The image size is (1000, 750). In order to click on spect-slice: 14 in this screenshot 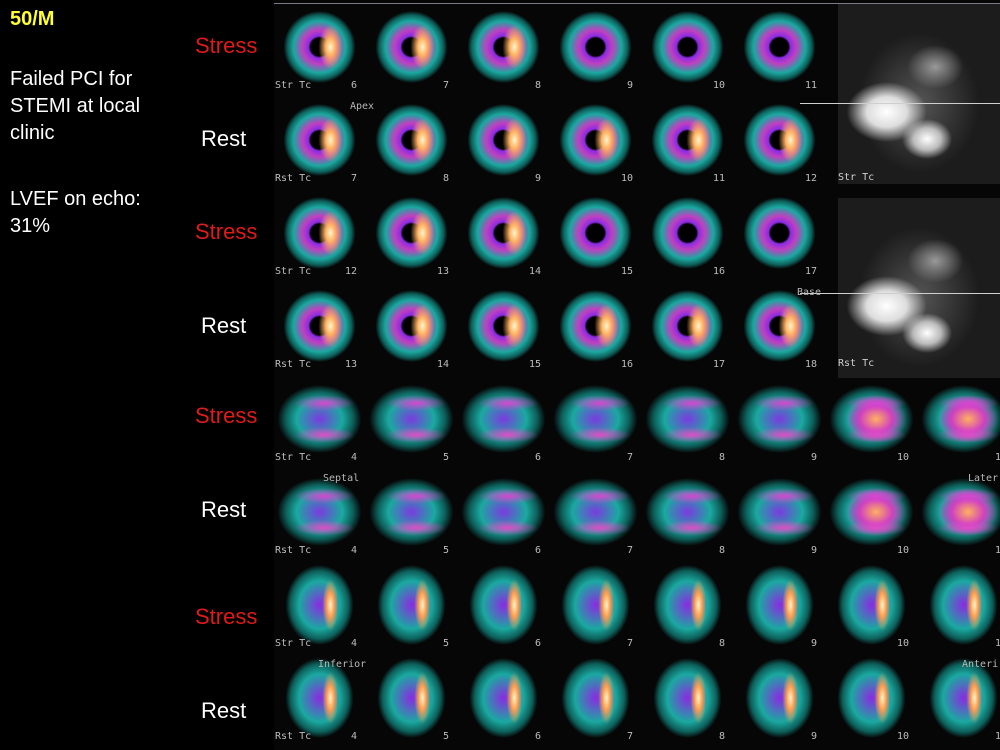, I will do `click(503, 235)`.